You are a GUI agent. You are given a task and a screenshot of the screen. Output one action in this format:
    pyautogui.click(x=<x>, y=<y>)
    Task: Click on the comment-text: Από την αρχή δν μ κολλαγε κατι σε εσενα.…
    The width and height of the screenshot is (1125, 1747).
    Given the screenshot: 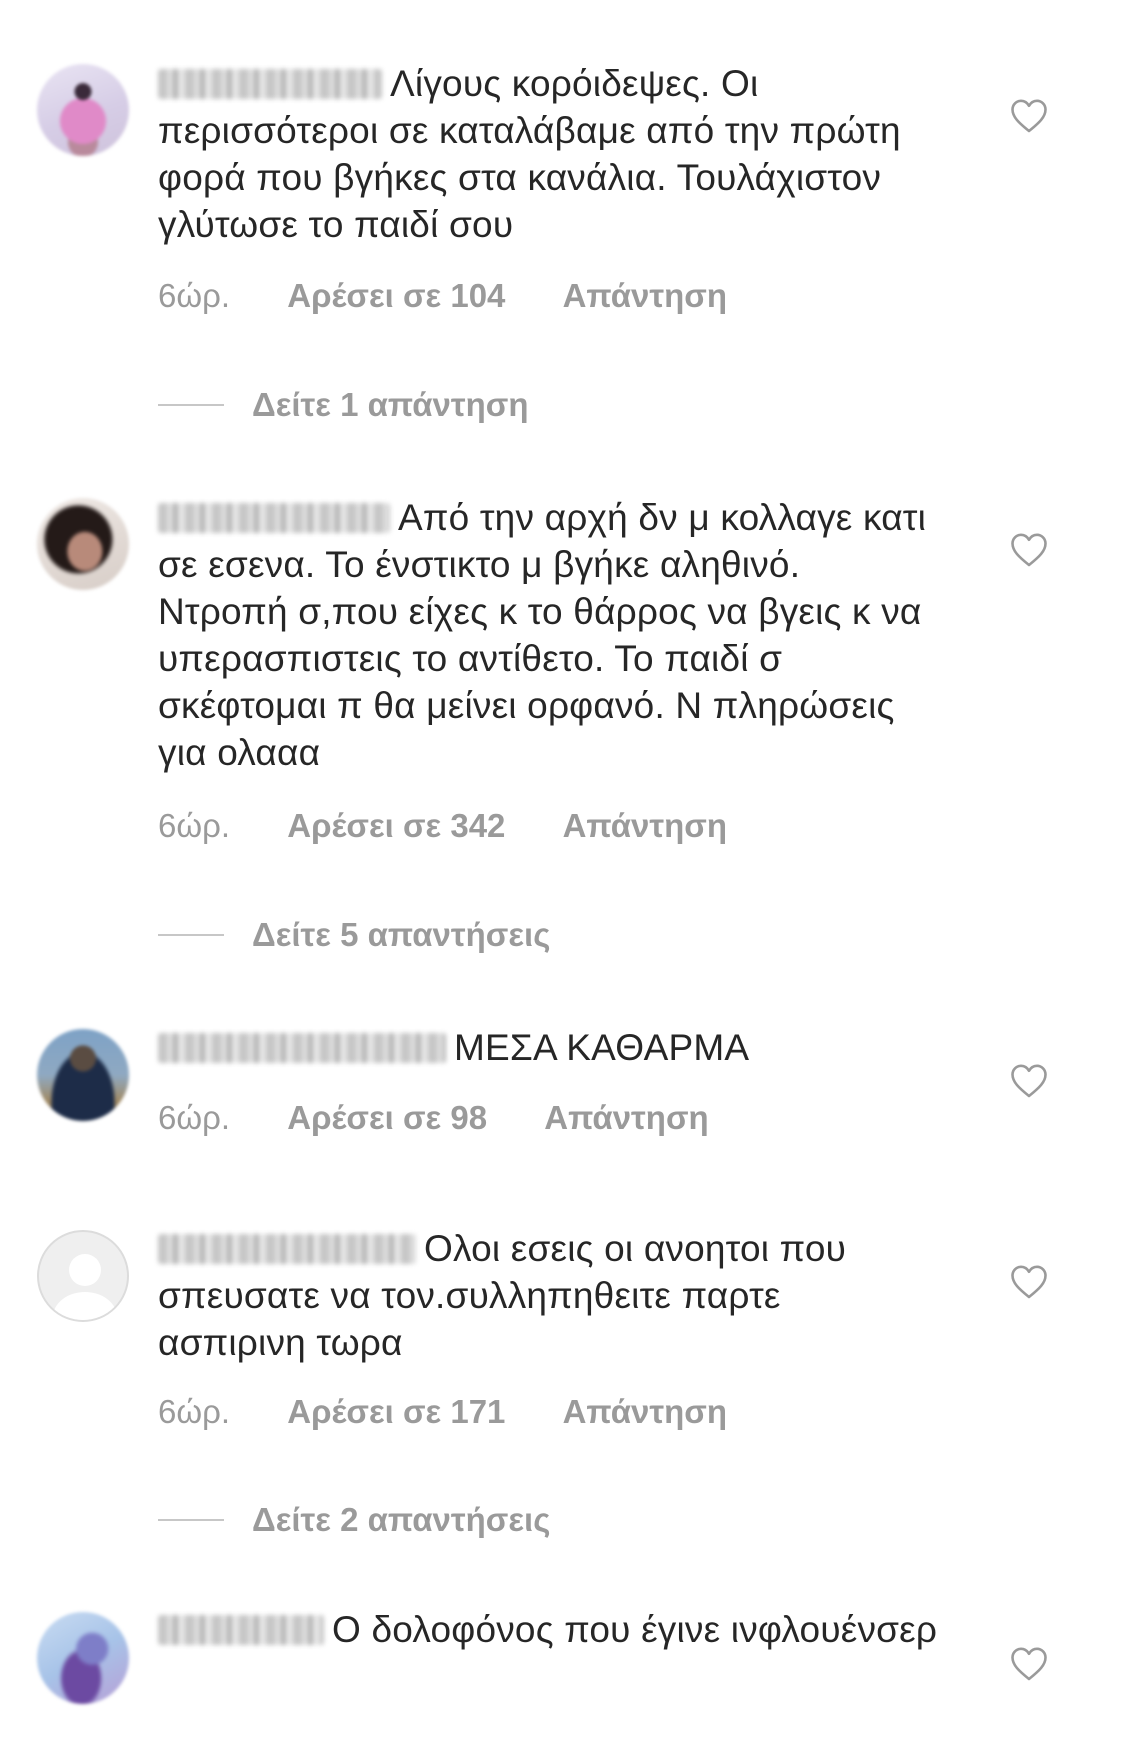 What is the action you would take?
    pyautogui.click(x=548, y=635)
    